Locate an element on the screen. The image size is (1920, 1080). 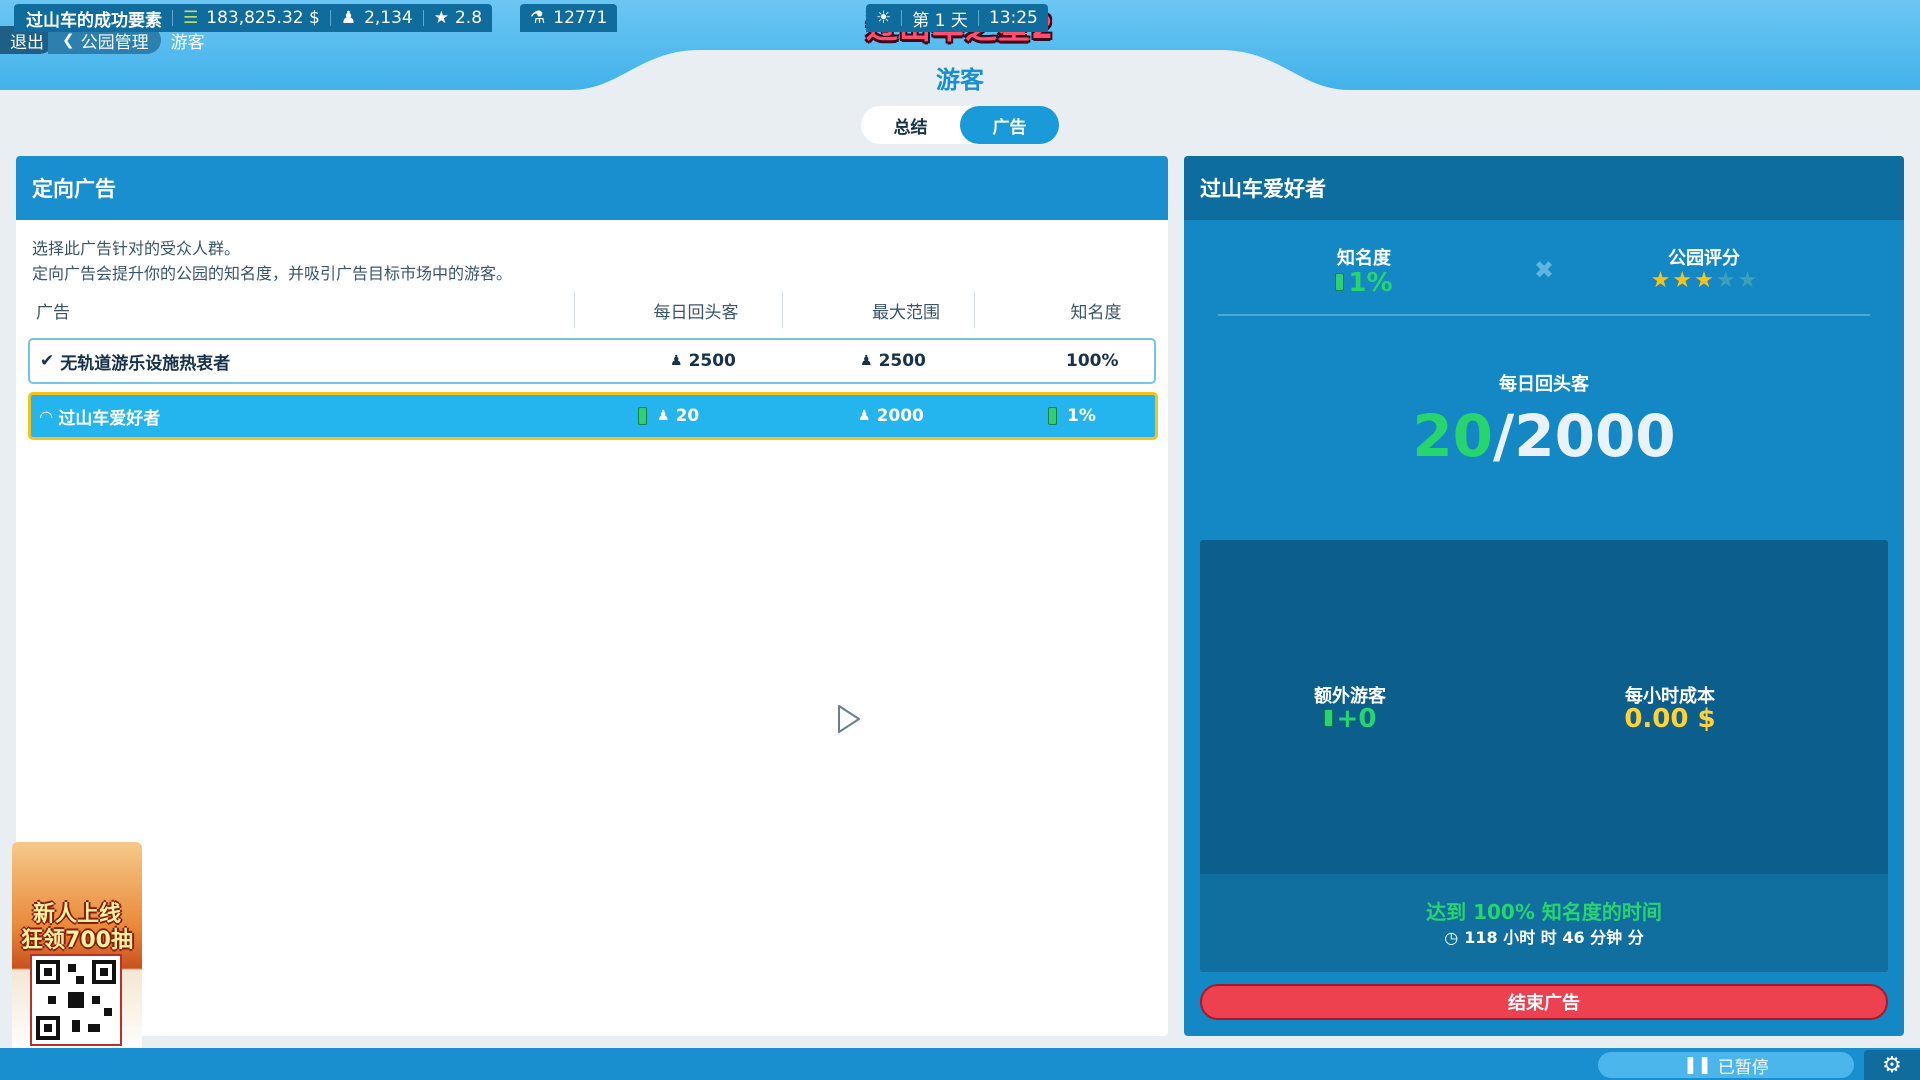
daily-returning-cell: ♟ 20 is located at coordinates (668, 416).